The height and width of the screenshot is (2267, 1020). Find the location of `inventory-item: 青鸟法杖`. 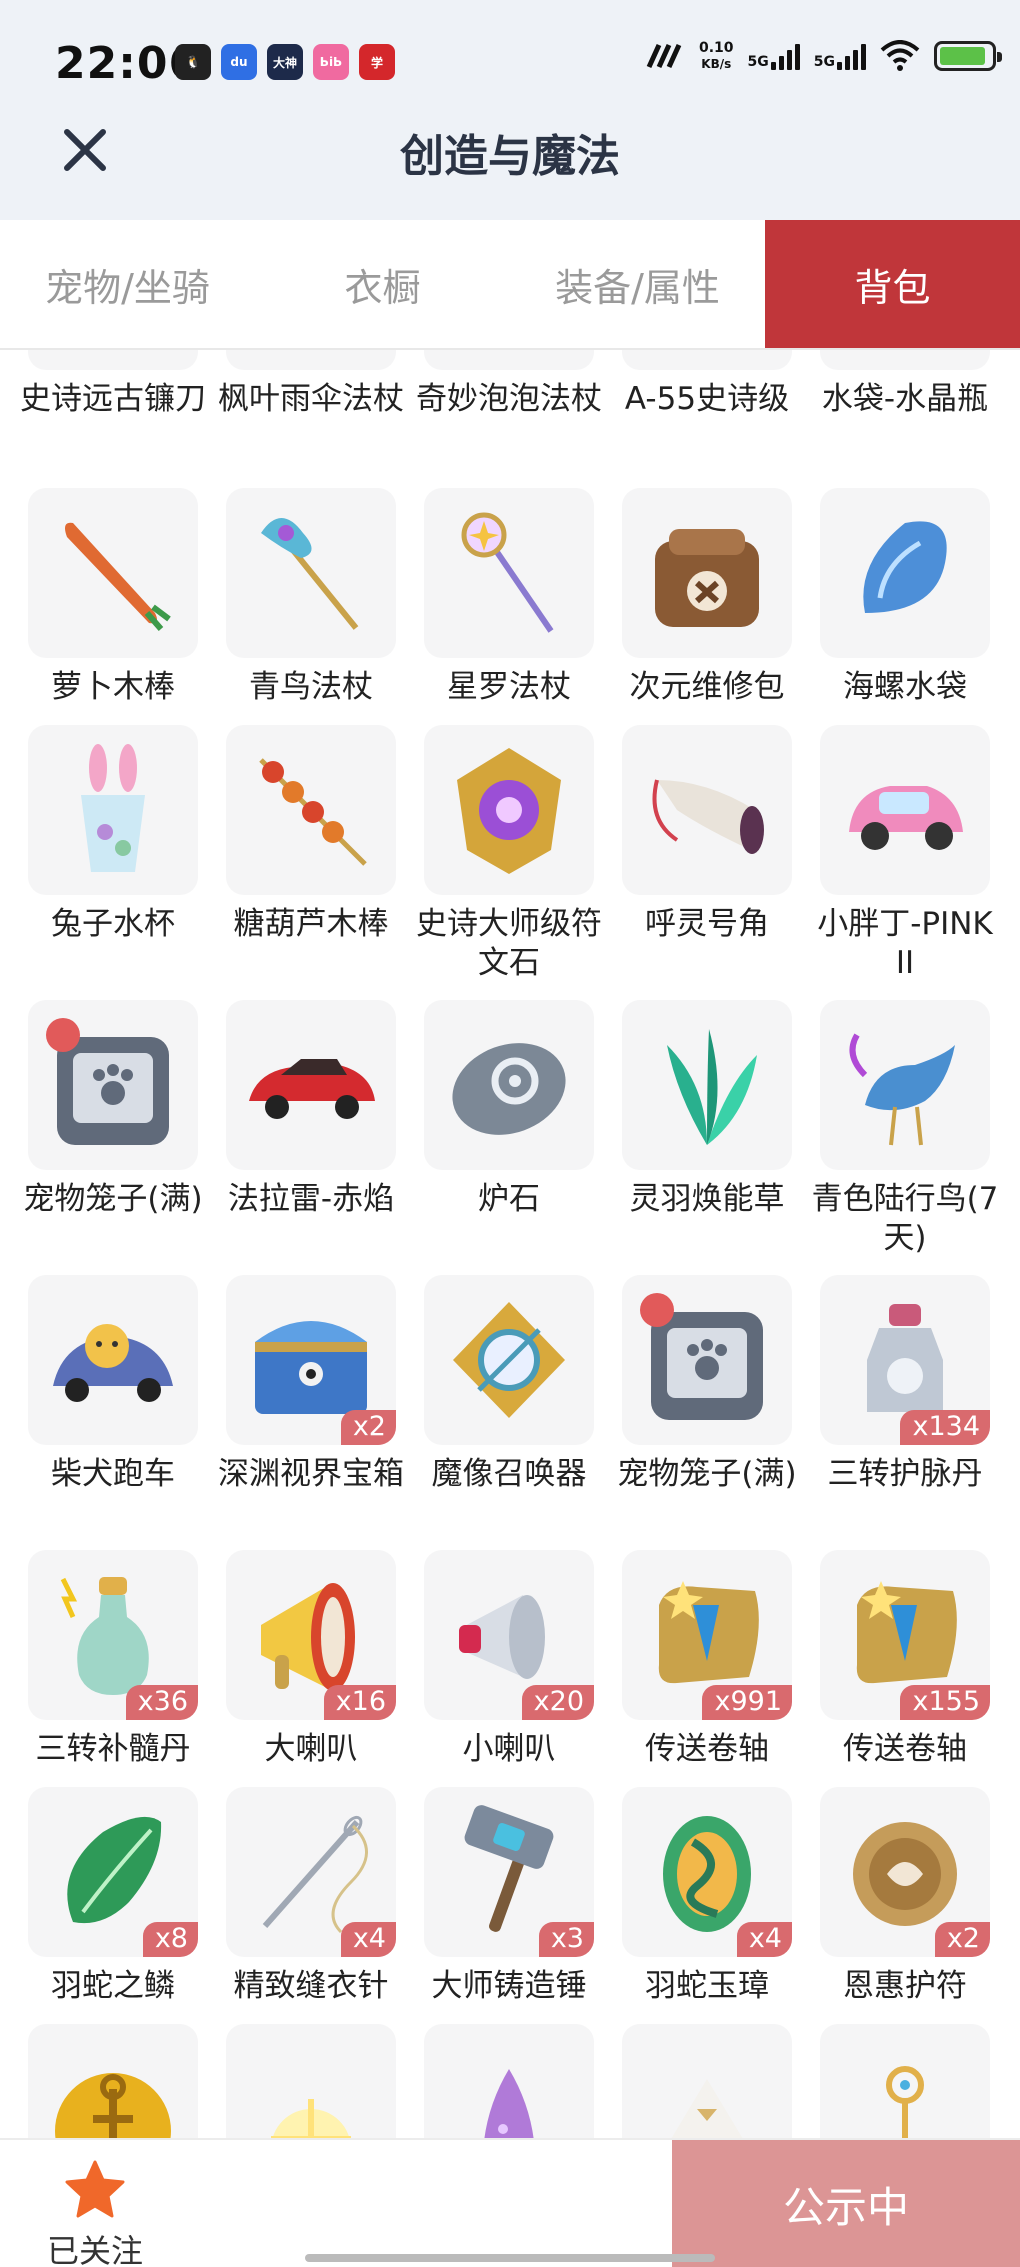

inventory-item: 青鸟法杖 is located at coordinates (311, 597).